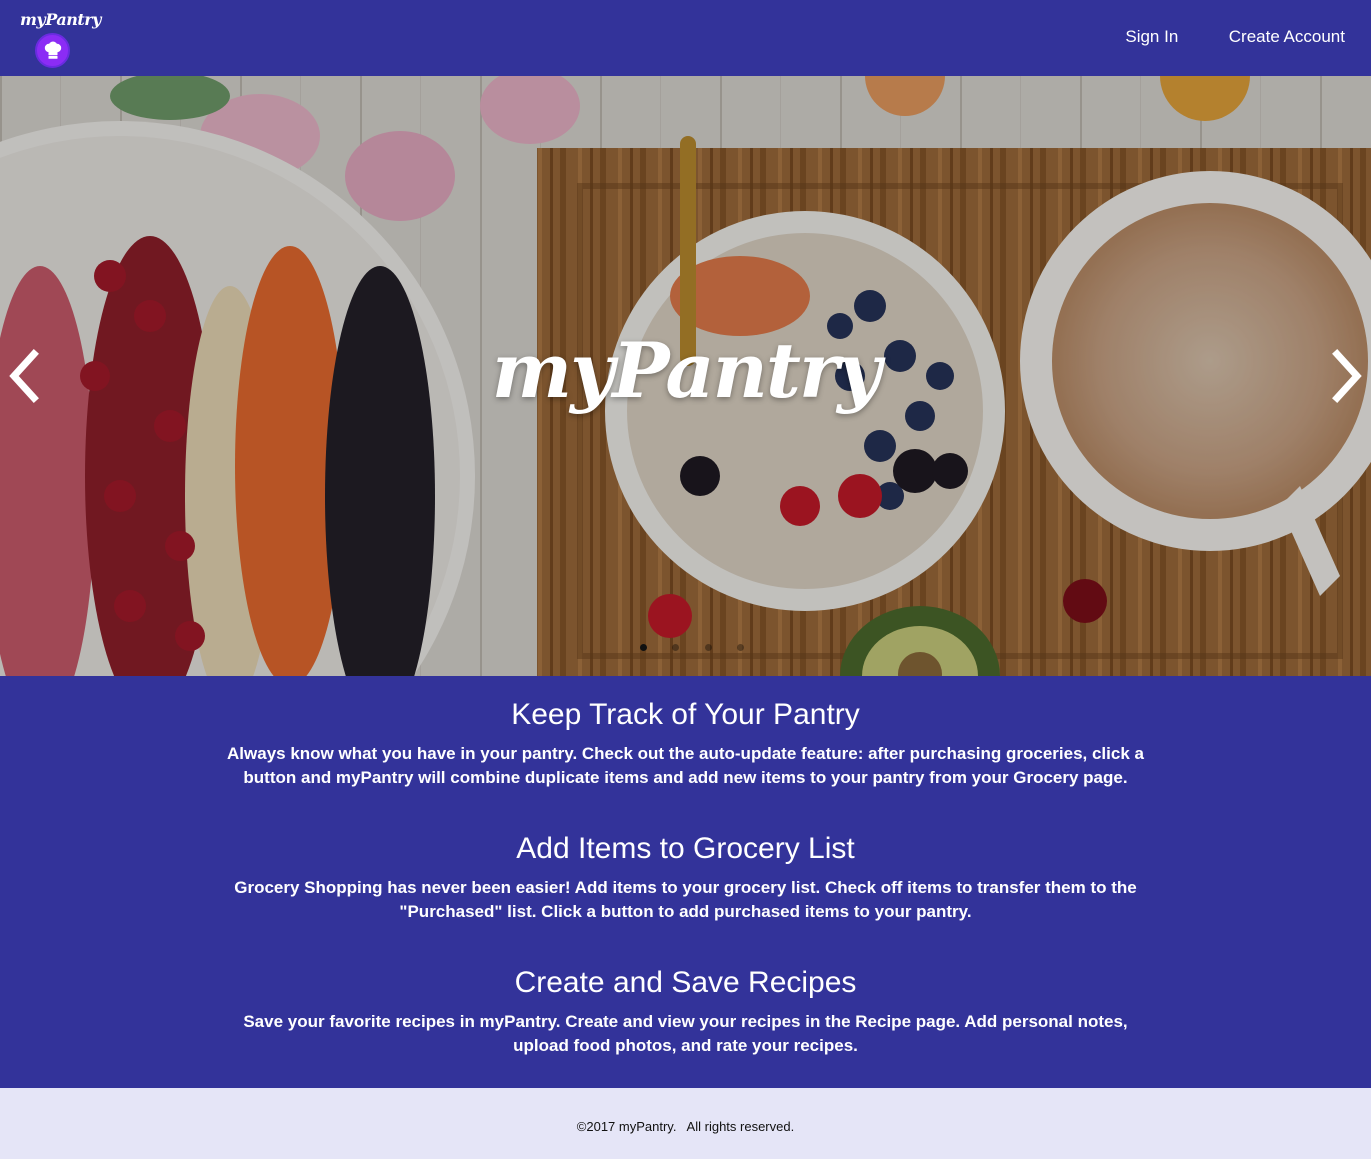 Image resolution: width=1371 pixels, height=1159 pixels. I want to click on feature-title: Keep Track of Your Pantry, so click(685, 714).